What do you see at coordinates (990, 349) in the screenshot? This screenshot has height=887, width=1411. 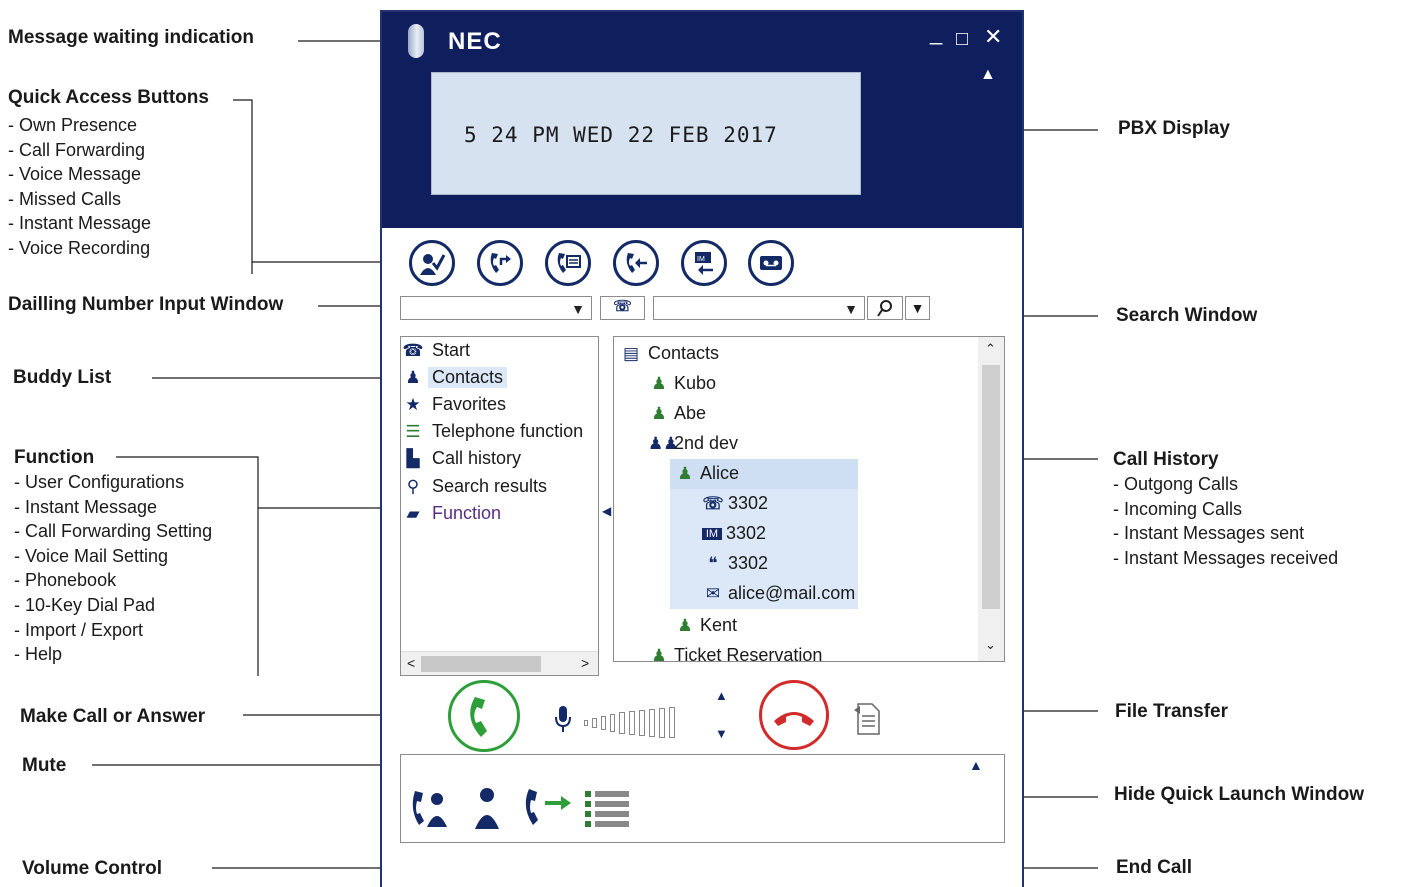 I see `scroll-up-icon: ⌃` at bounding box center [990, 349].